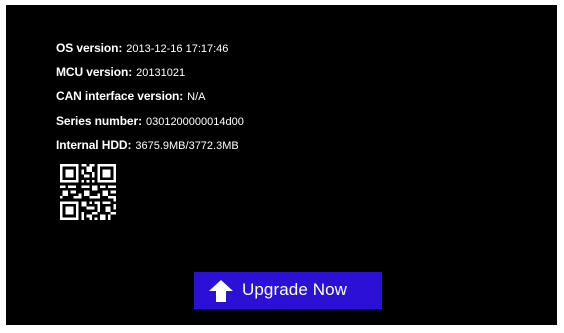  I want to click on series-number-label: Series number:, so click(99, 120).